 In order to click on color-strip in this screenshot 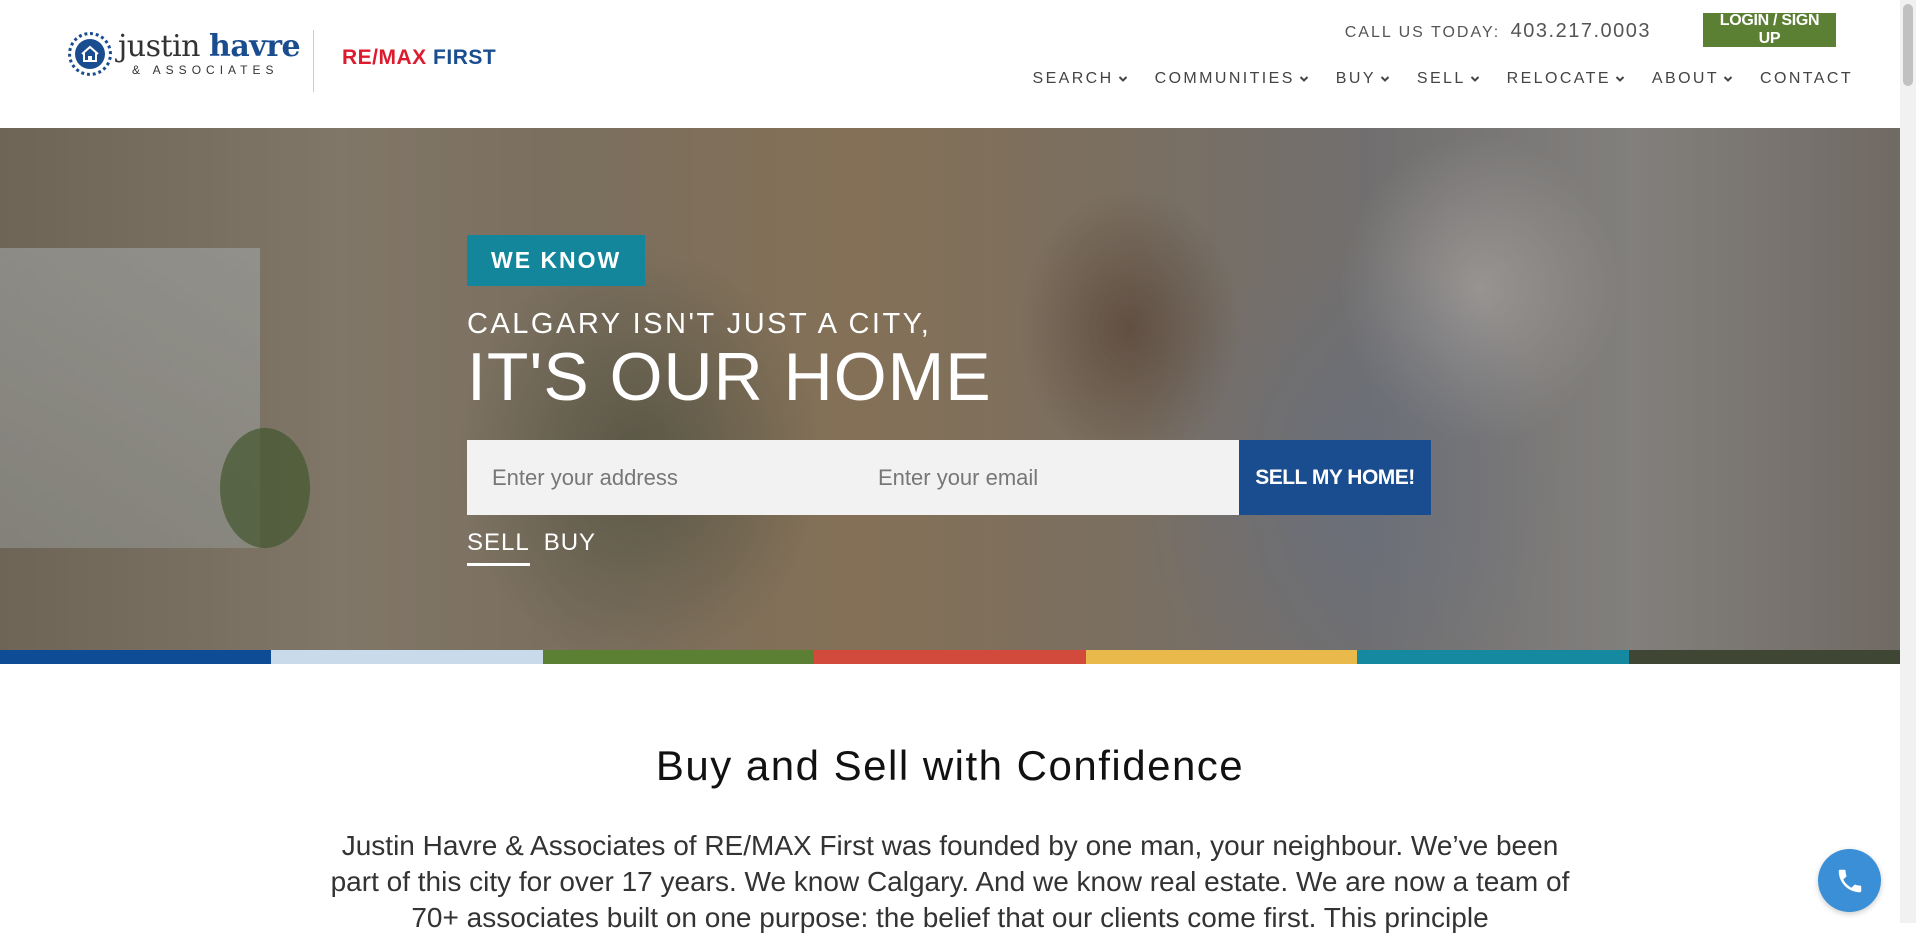, I will do `click(950, 657)`.